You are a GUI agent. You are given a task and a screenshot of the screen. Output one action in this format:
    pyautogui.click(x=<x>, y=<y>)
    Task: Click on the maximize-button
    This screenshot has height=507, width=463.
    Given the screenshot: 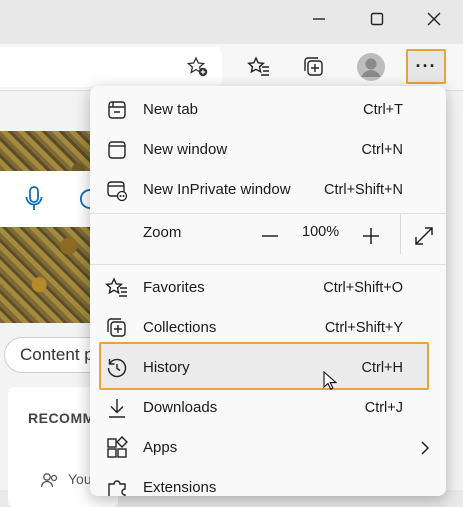 What is the action you would take?
    pyautogui.click(x=377, y=19)
    